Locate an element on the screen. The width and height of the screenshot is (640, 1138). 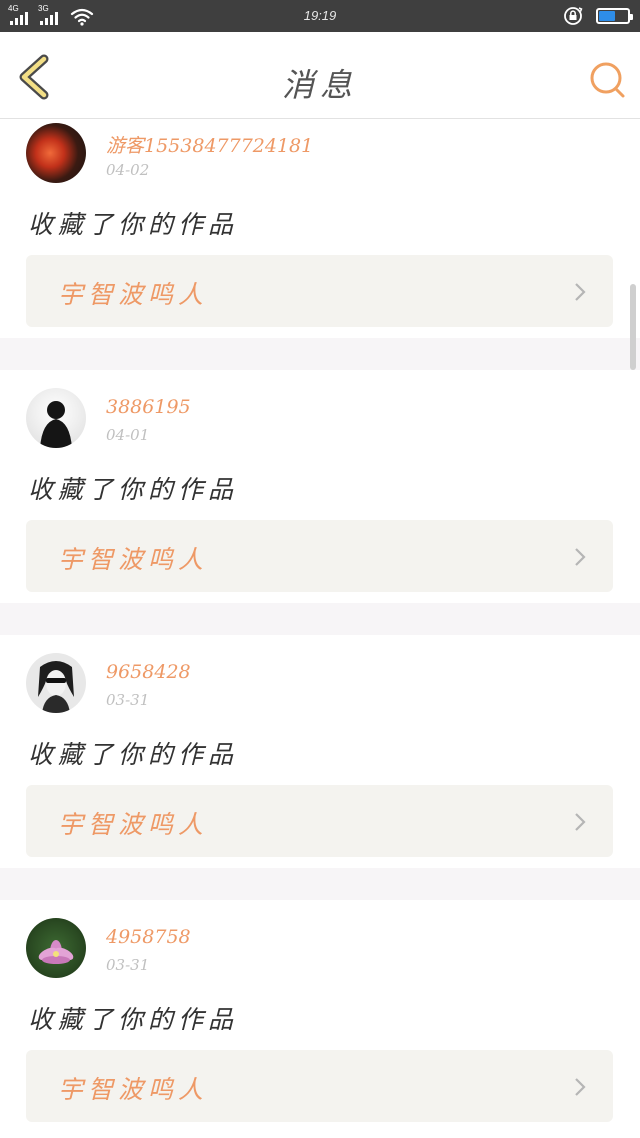
search-button is located at coordinates (608, 80).